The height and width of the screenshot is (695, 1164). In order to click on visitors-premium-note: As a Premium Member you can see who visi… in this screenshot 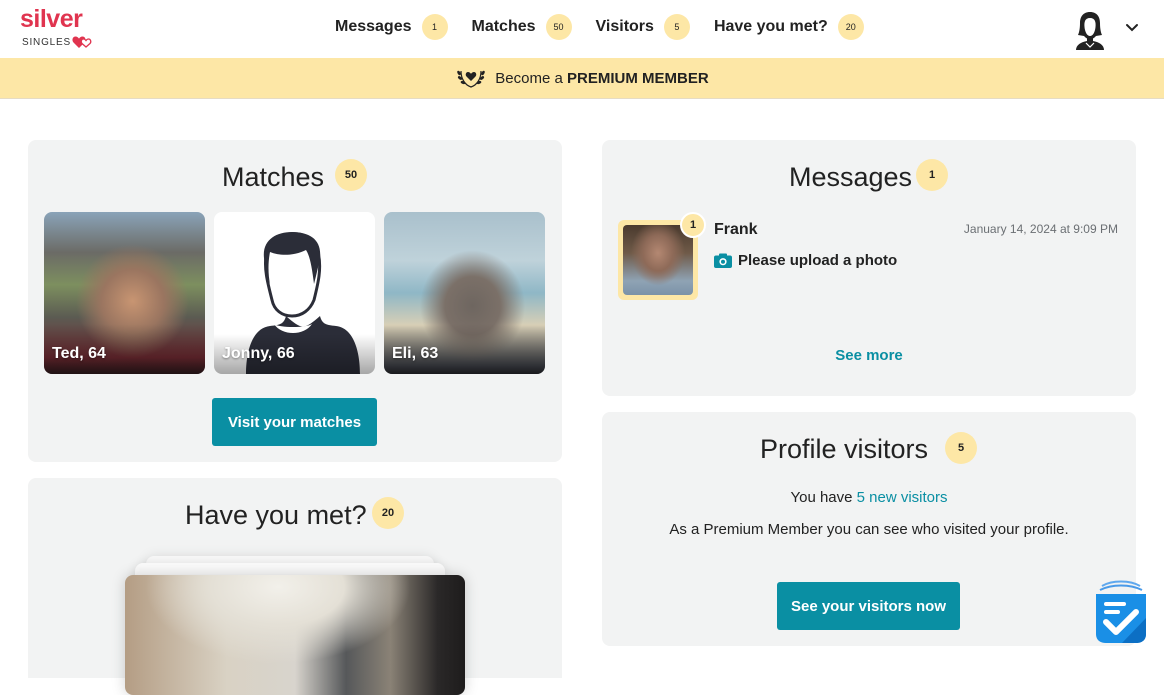, I will do `click(869, 529)`.